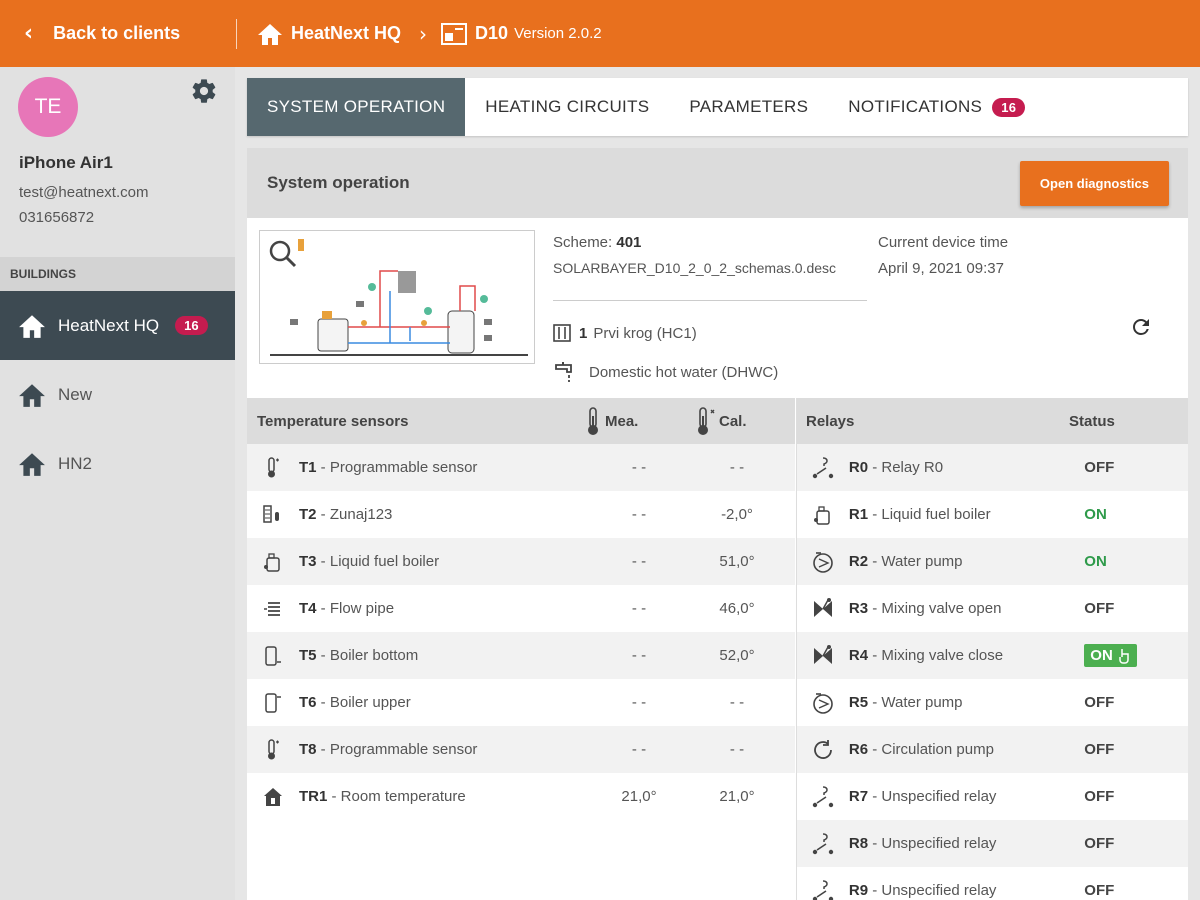 The height and width of the screenshot is (900, 1200). Describe the element at coordinates (992, 514) in the screenshot. I see `table-row: R1 - Liquid fuel boiler ON` at that location.